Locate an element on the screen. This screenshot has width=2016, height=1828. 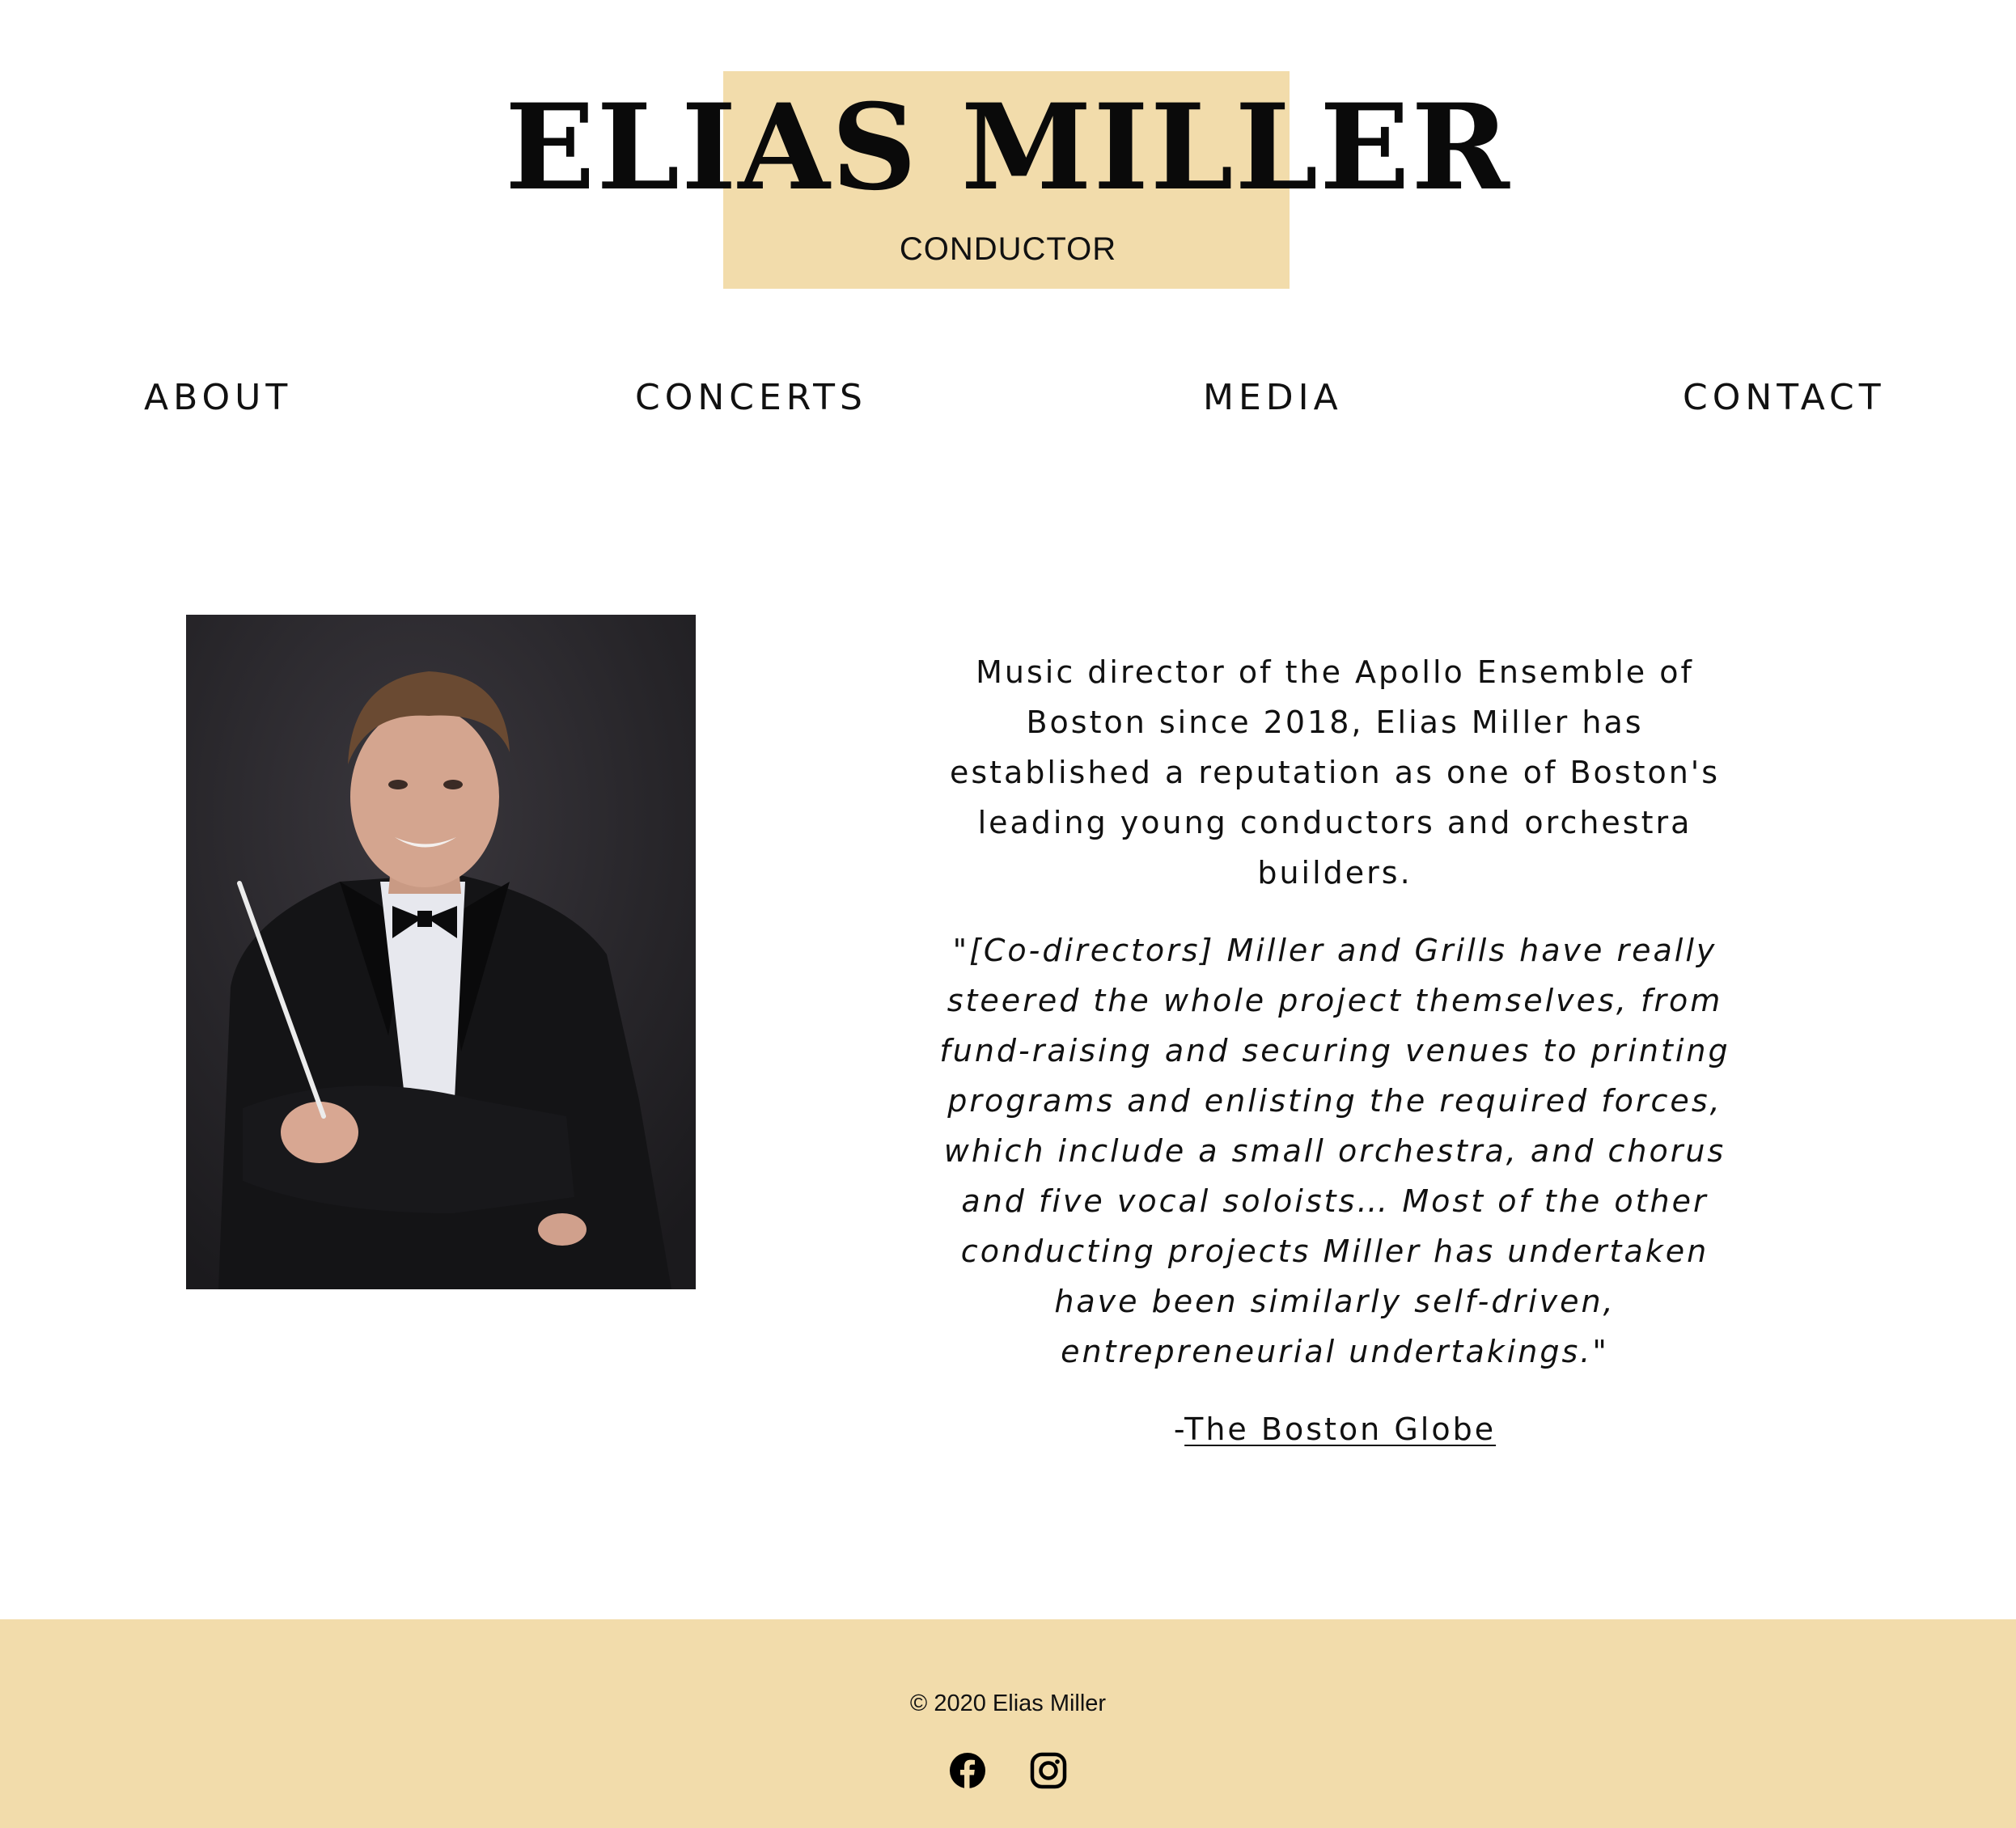
conductor-portrait-photo is located at coordinates (441, 952).